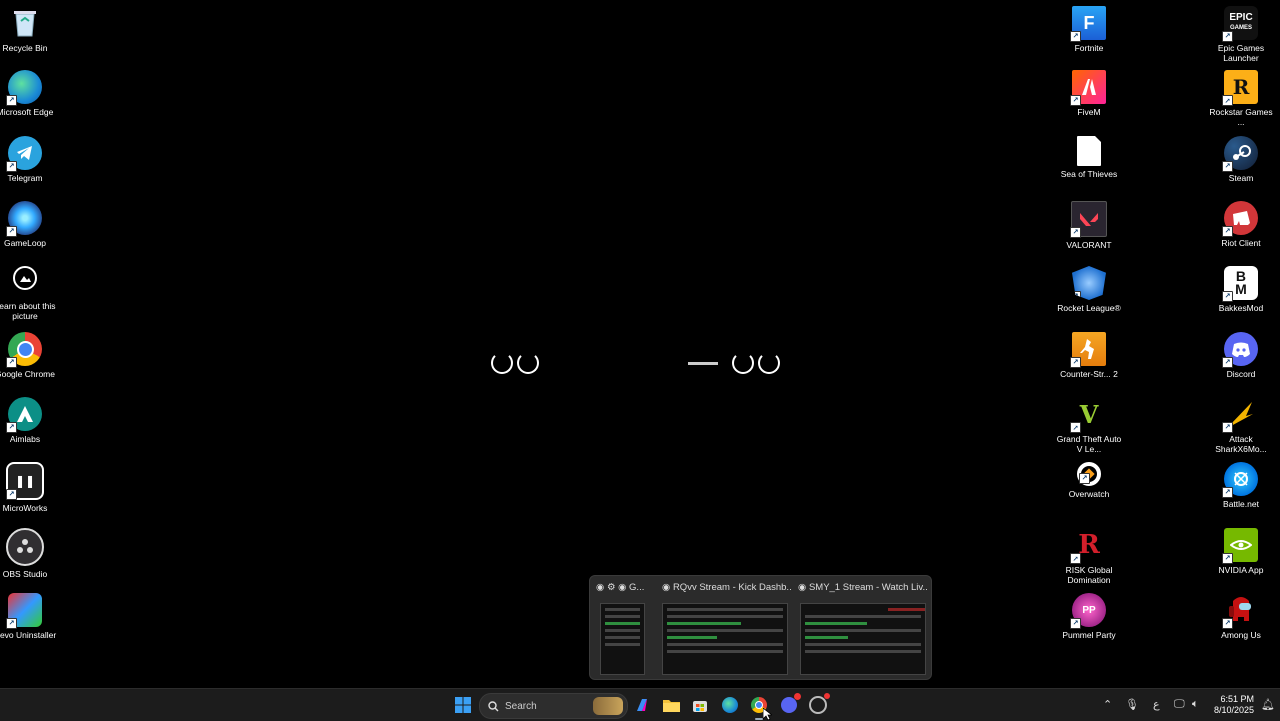  I want to click on taskbar-copilot-button, so click(642, 705).